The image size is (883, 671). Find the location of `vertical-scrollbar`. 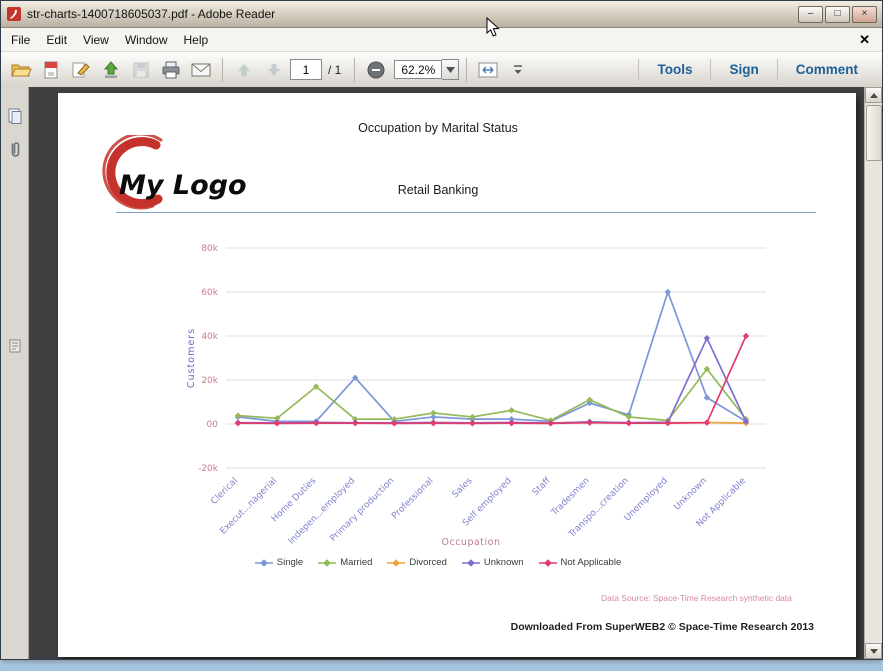

vertical-scrollbar is located at coordinates (873, 373).